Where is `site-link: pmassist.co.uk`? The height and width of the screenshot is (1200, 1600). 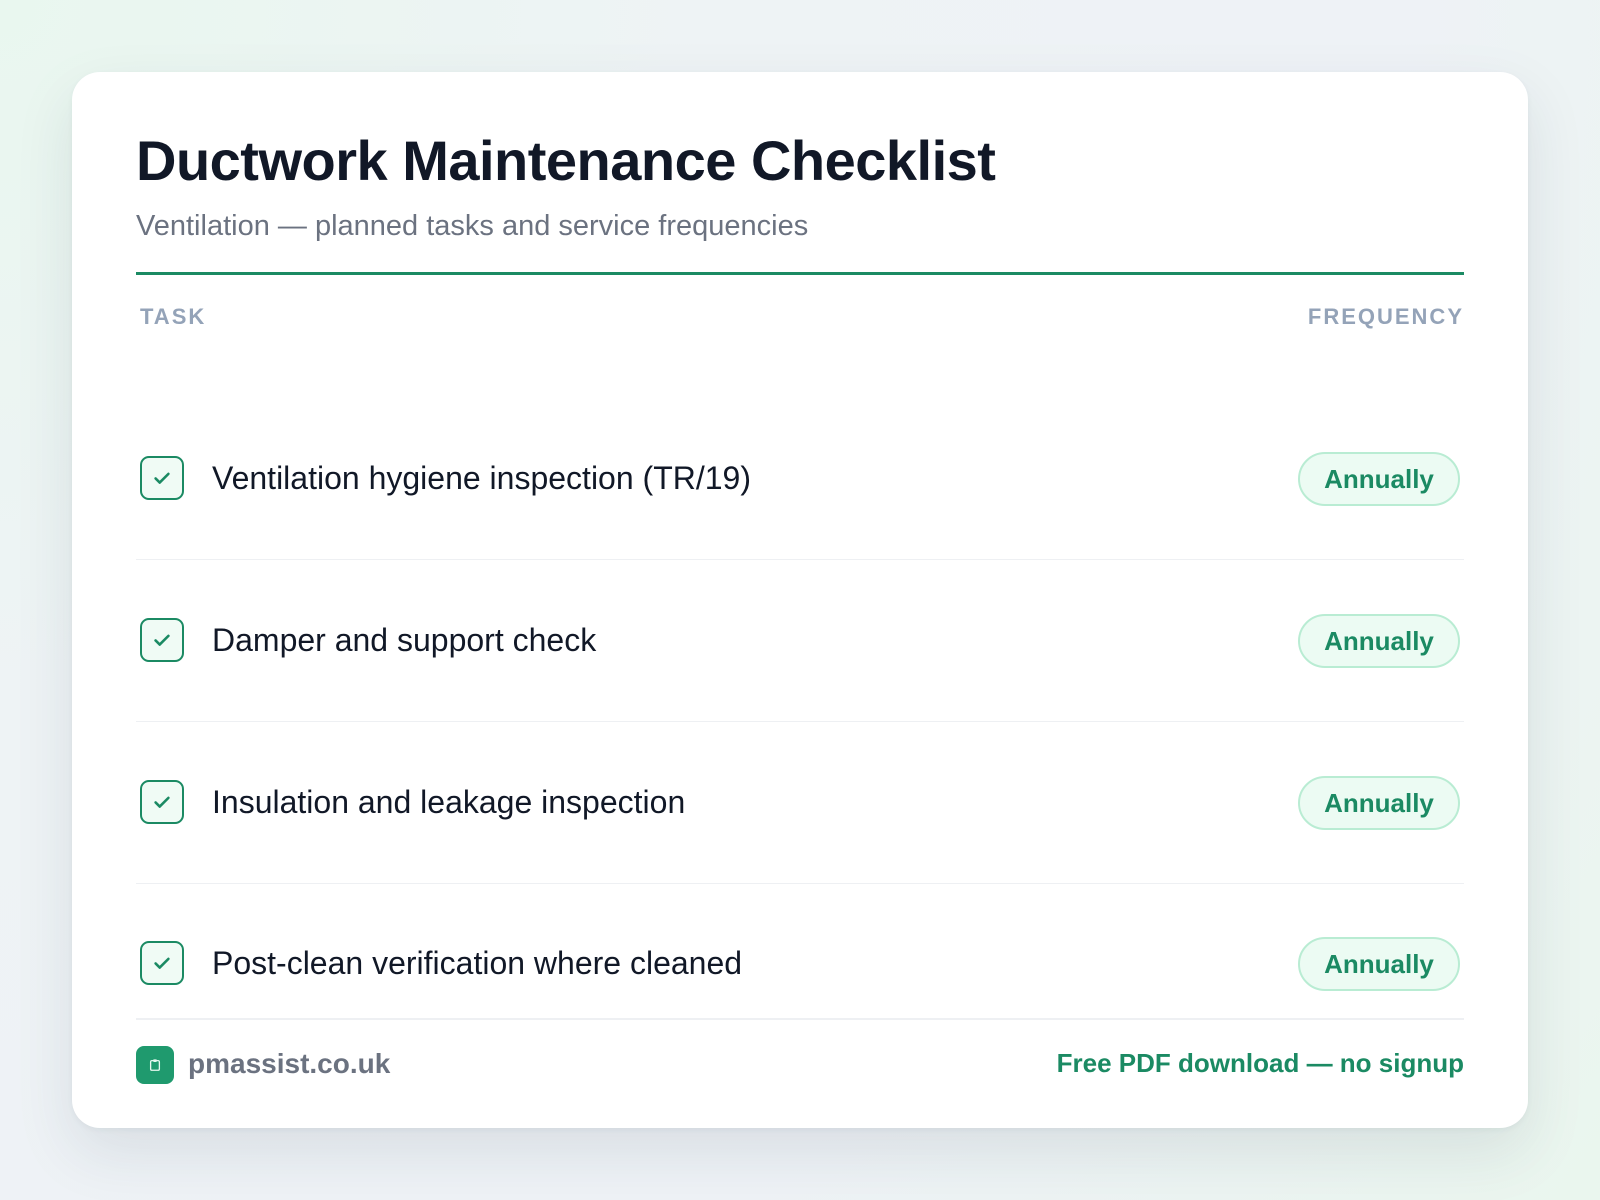 site-link: pmassist.co.uk is located at coordinates (289, 1064).